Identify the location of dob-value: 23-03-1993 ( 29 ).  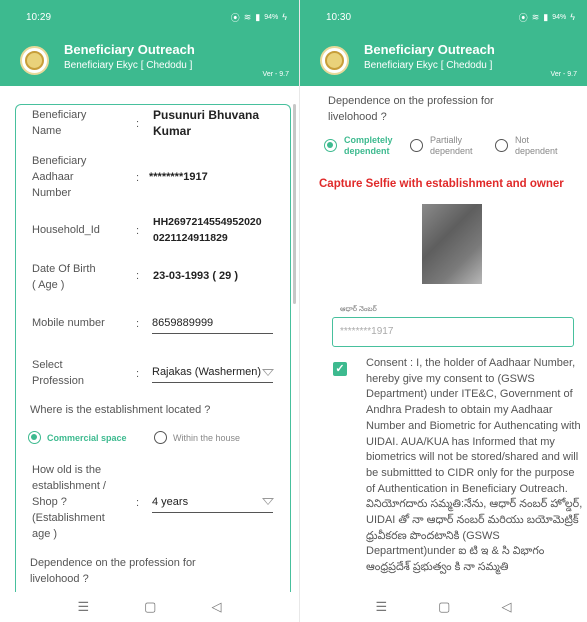
(195, 276).